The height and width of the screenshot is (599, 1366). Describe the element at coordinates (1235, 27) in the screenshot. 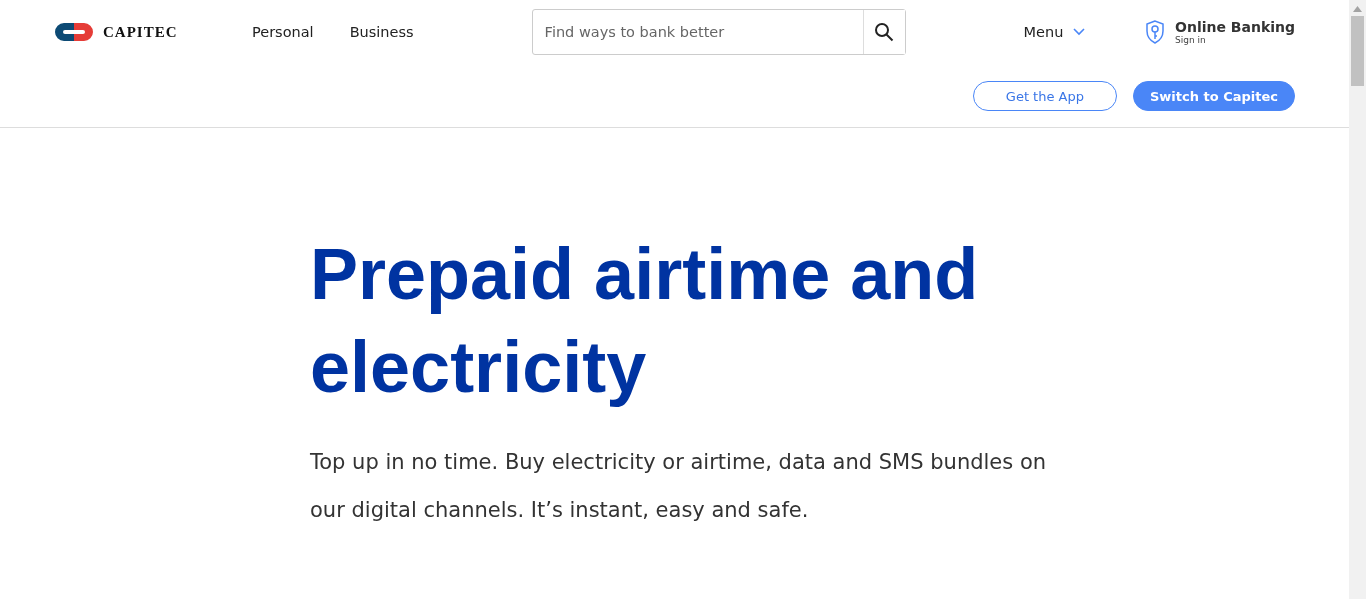

I see `online-banking-link: Online Banking` at that location.